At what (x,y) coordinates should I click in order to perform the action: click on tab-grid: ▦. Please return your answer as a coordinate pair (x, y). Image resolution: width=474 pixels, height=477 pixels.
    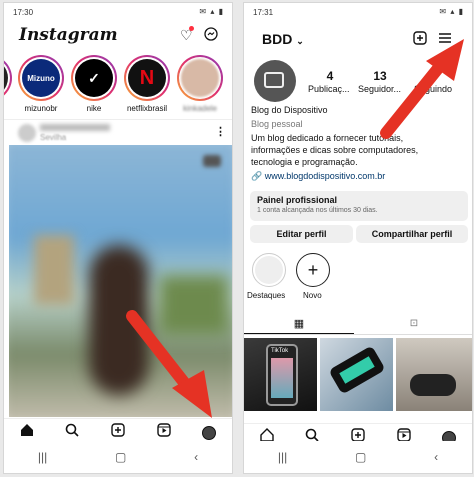
    Looking at the image, I should click on (299, 323).